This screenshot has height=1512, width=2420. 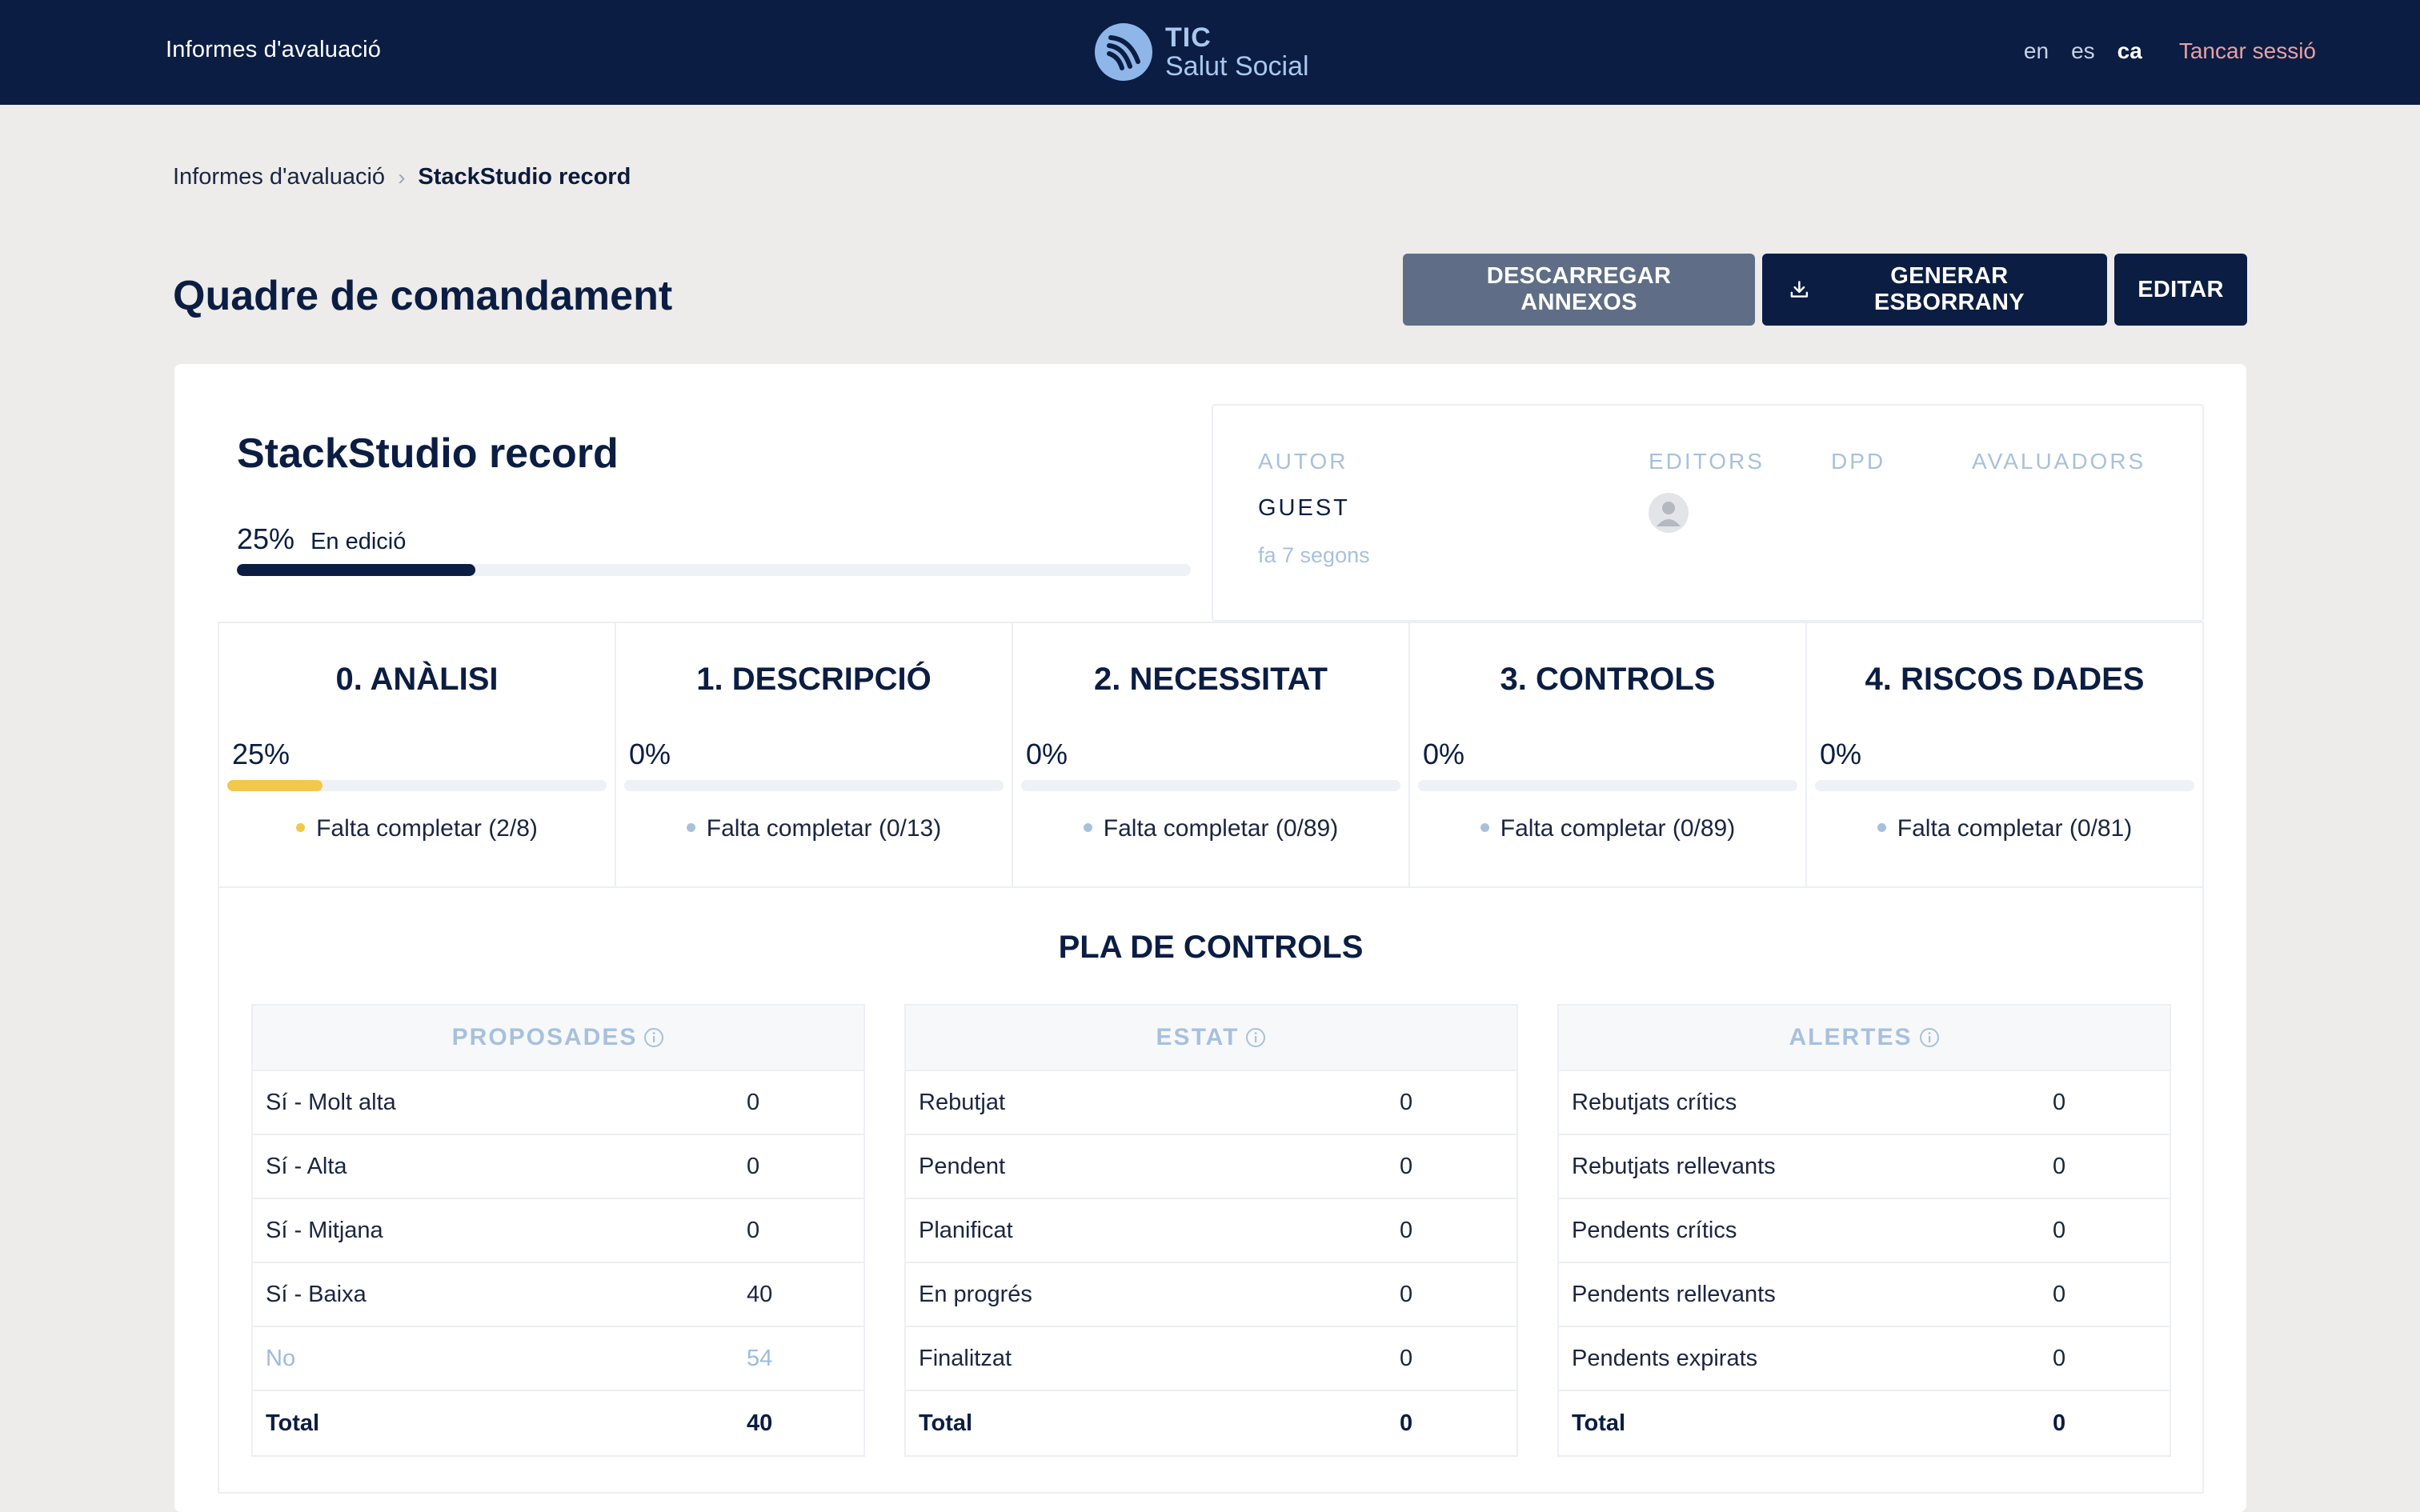 What do you see at coordinates (2005, 679) in the screenshot?
I see `section-title: 4. RISCOS DADES` at bounding box center [2005, 679].